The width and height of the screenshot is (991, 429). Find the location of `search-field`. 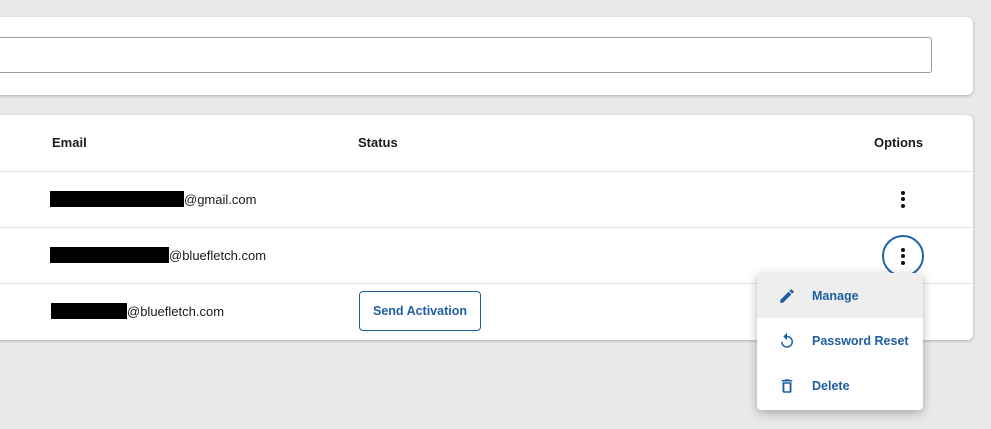

search-field is located at coordinates (466, 55).